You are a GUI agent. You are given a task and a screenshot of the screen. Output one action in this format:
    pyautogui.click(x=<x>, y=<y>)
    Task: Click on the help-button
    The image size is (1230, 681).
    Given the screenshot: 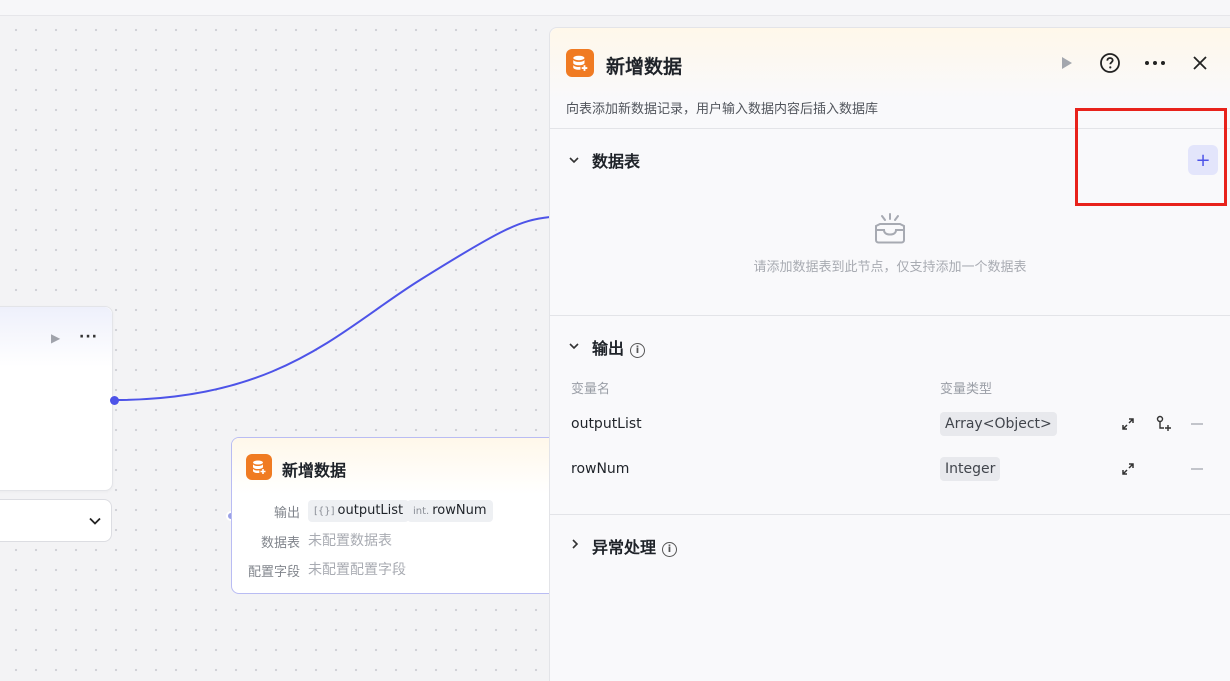 What is the action you would take?
    pyautogui.click(x=1110, y=63)
    